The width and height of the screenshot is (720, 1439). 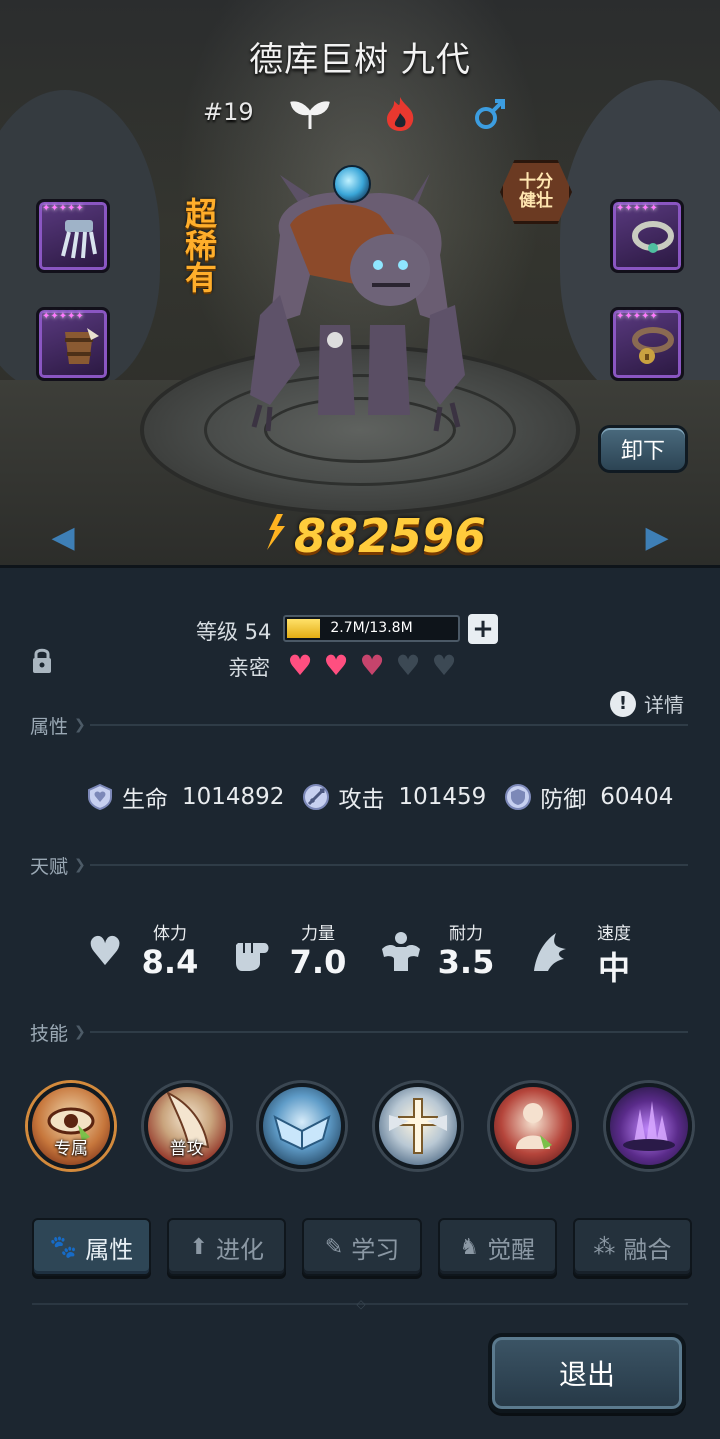 I want to click on talent-stamina: ♥ 体力 8.4, so click(x=152, y=950).